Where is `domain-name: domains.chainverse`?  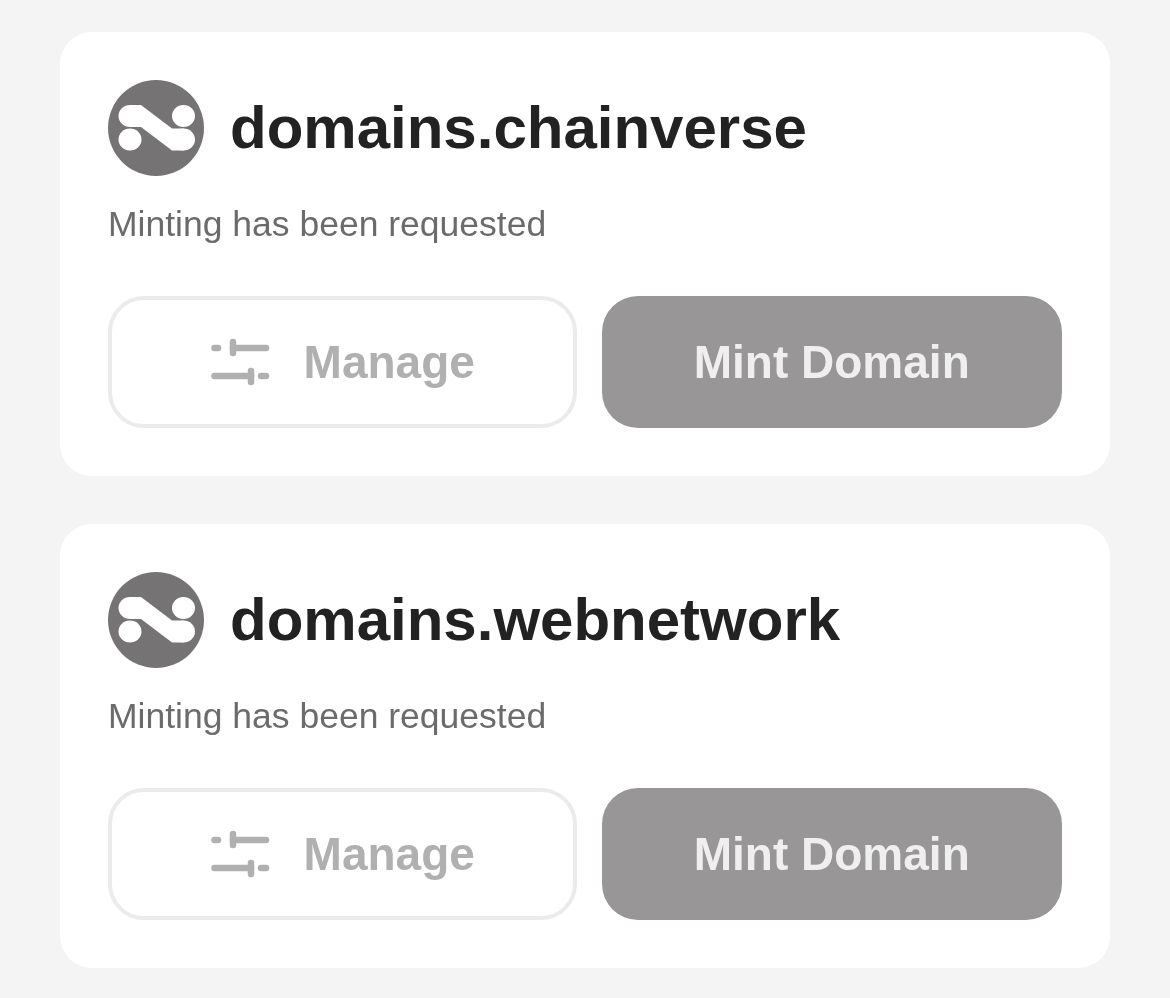
domain-name: domains.chainverse is located at coordinates (518, 128).